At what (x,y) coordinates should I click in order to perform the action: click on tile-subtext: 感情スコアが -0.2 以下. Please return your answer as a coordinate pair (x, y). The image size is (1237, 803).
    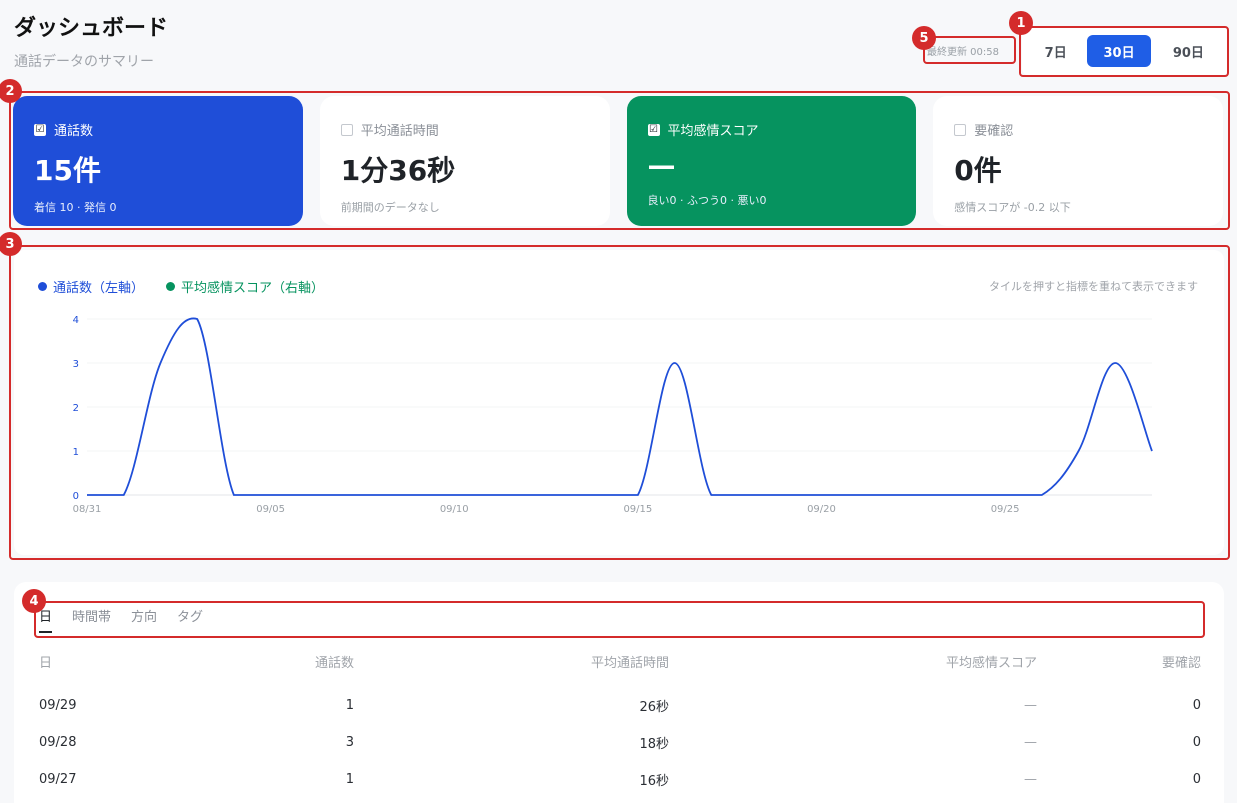
    Looking at the image, I should click on (1012, 207).